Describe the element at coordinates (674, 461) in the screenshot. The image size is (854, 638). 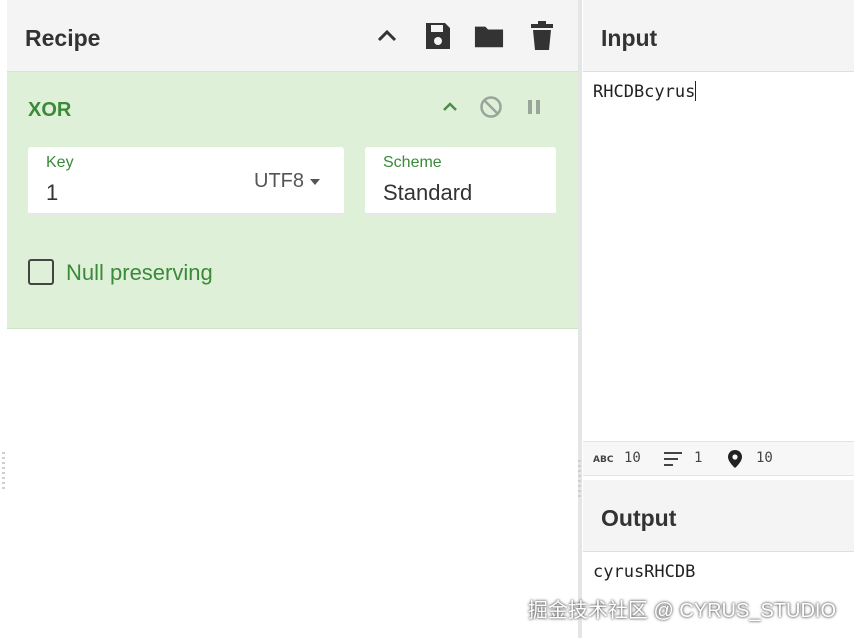
I see `lines-icon` at that location.